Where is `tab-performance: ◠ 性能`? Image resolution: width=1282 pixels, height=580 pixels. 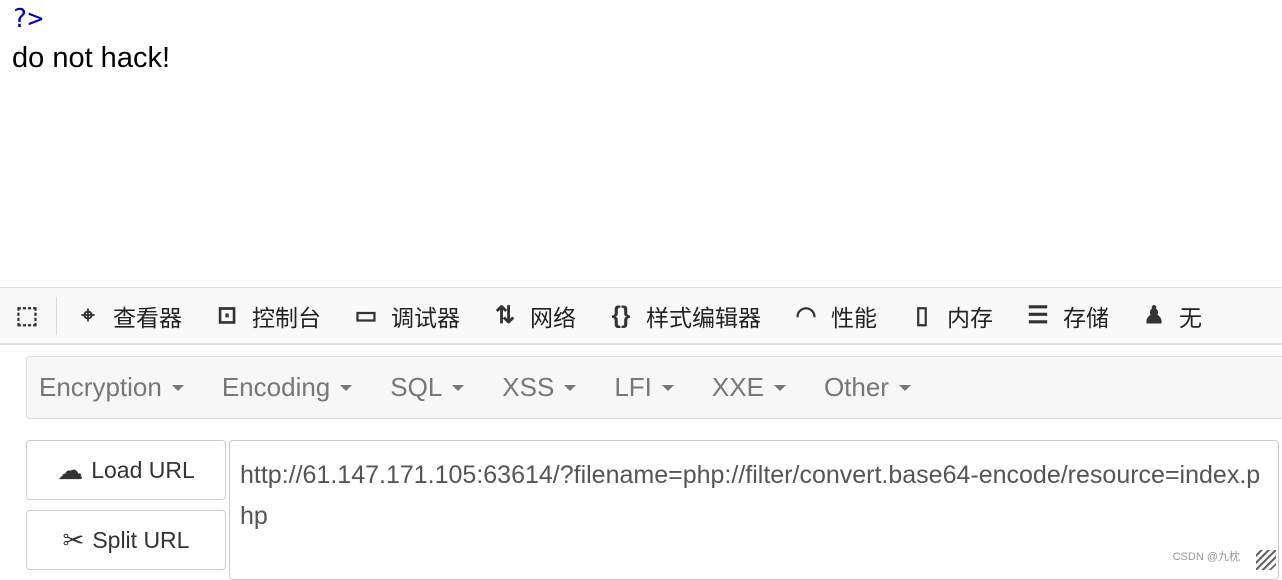 tab-performance: ◠ 性能 is located at coordinates (834, 316).